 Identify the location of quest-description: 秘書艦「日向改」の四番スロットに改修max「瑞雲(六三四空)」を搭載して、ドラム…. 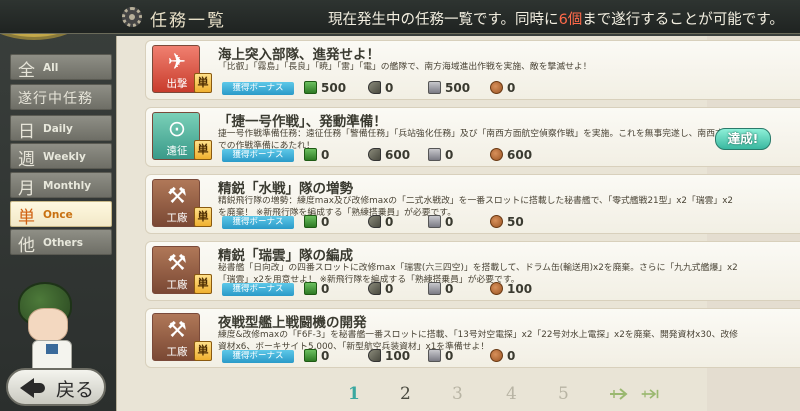
(478, 274).